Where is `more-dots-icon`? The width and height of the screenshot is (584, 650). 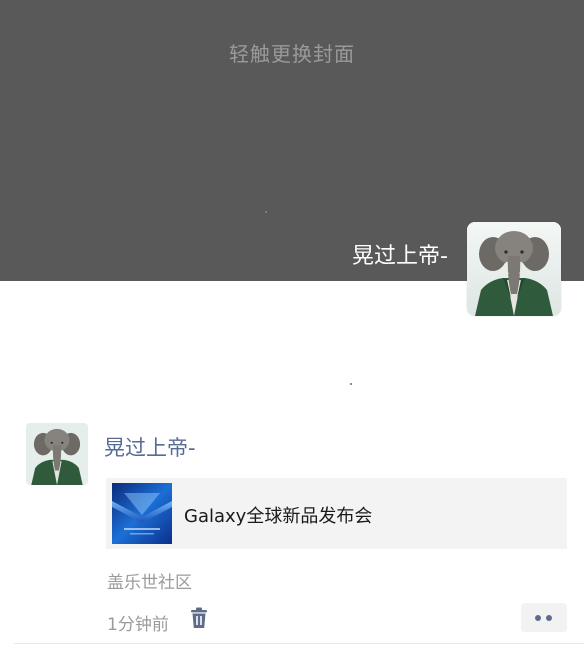
more-dots-icon is located at coordinates (544, 617).